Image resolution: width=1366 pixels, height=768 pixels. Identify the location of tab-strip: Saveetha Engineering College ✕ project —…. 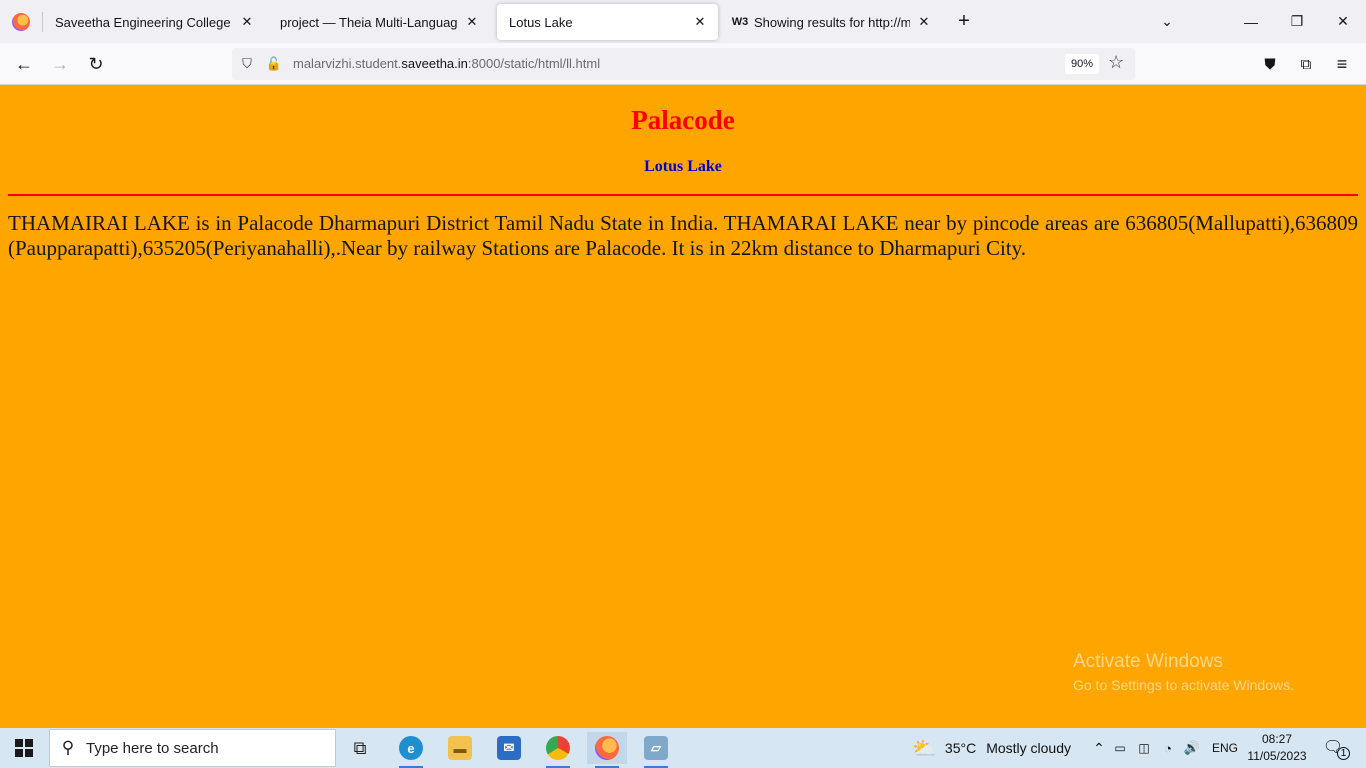
(683, 21).